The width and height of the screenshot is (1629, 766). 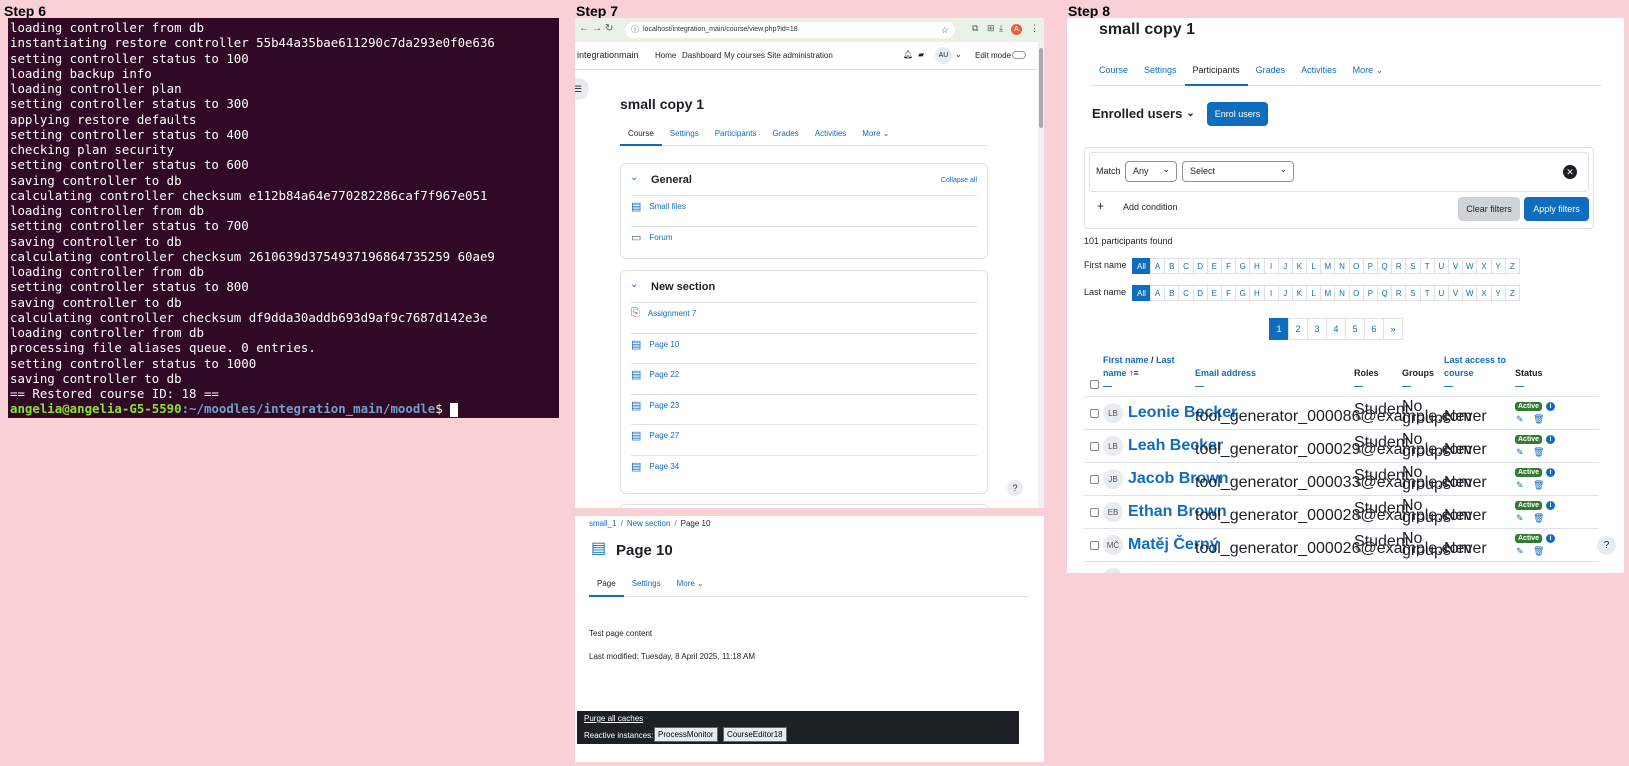 I want to click on initial-d: D, so click(x=1200, y=293).